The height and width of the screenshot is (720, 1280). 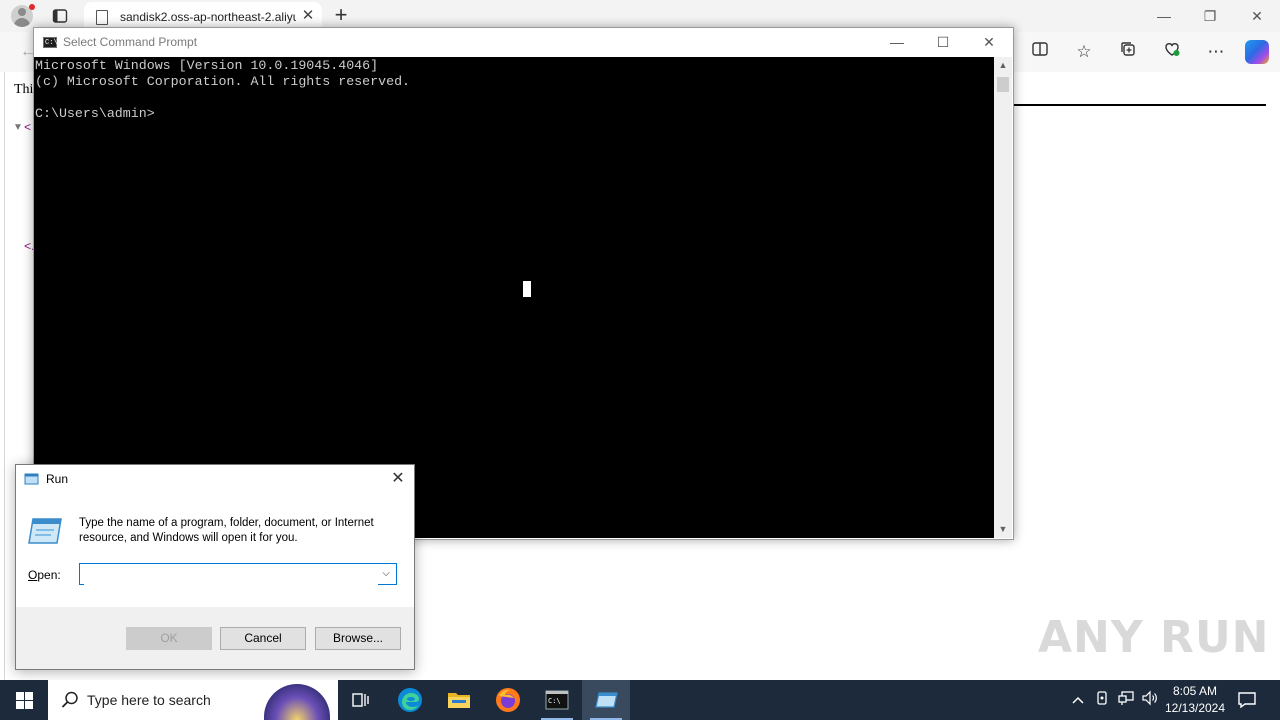 What do you see at coordinates (508, 700) in the screenshot?
I see `firefox-icon` at bounding box center [508, 700].